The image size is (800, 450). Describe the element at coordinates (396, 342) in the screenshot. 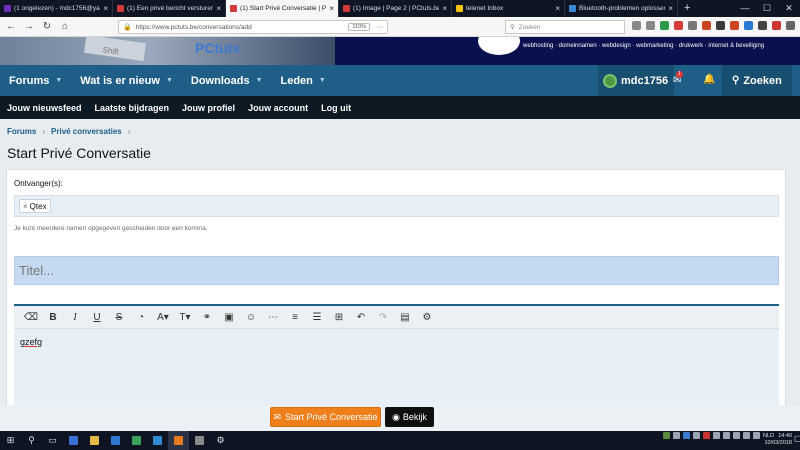

I see `editor-content: gzefg` at that location.